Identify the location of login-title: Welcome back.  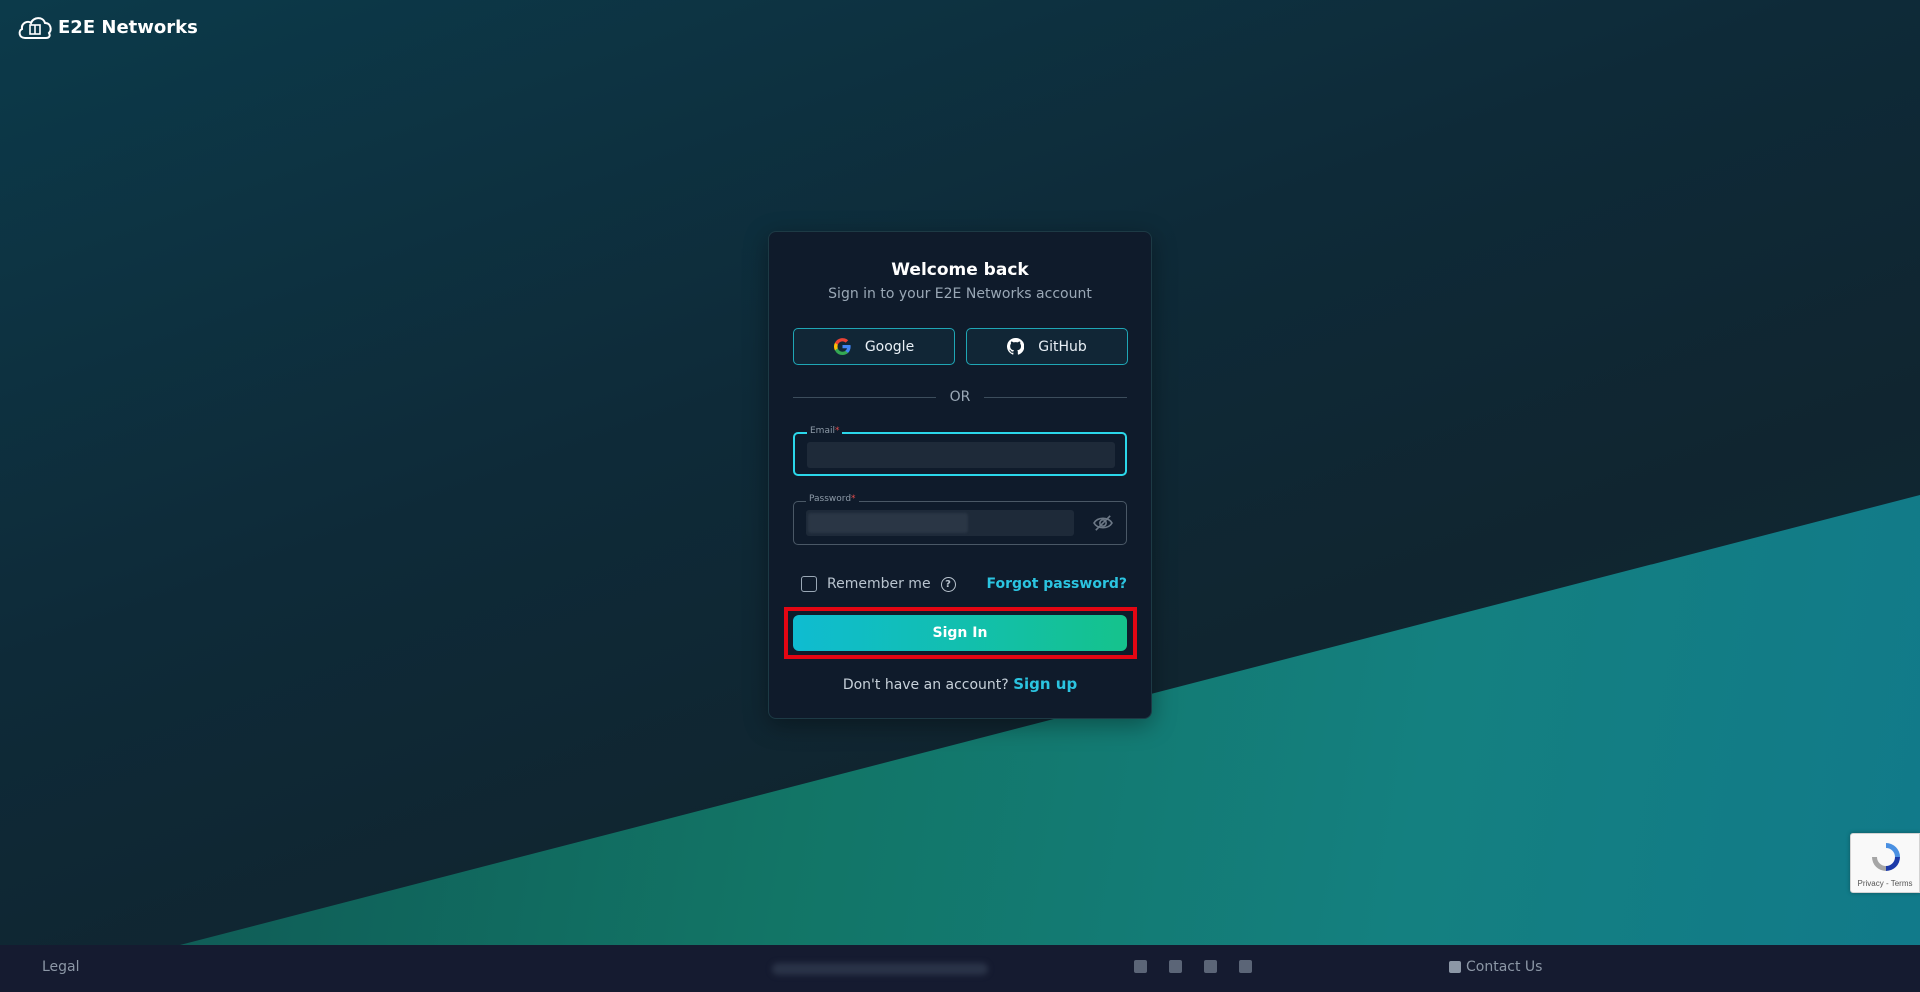
(960, 270).